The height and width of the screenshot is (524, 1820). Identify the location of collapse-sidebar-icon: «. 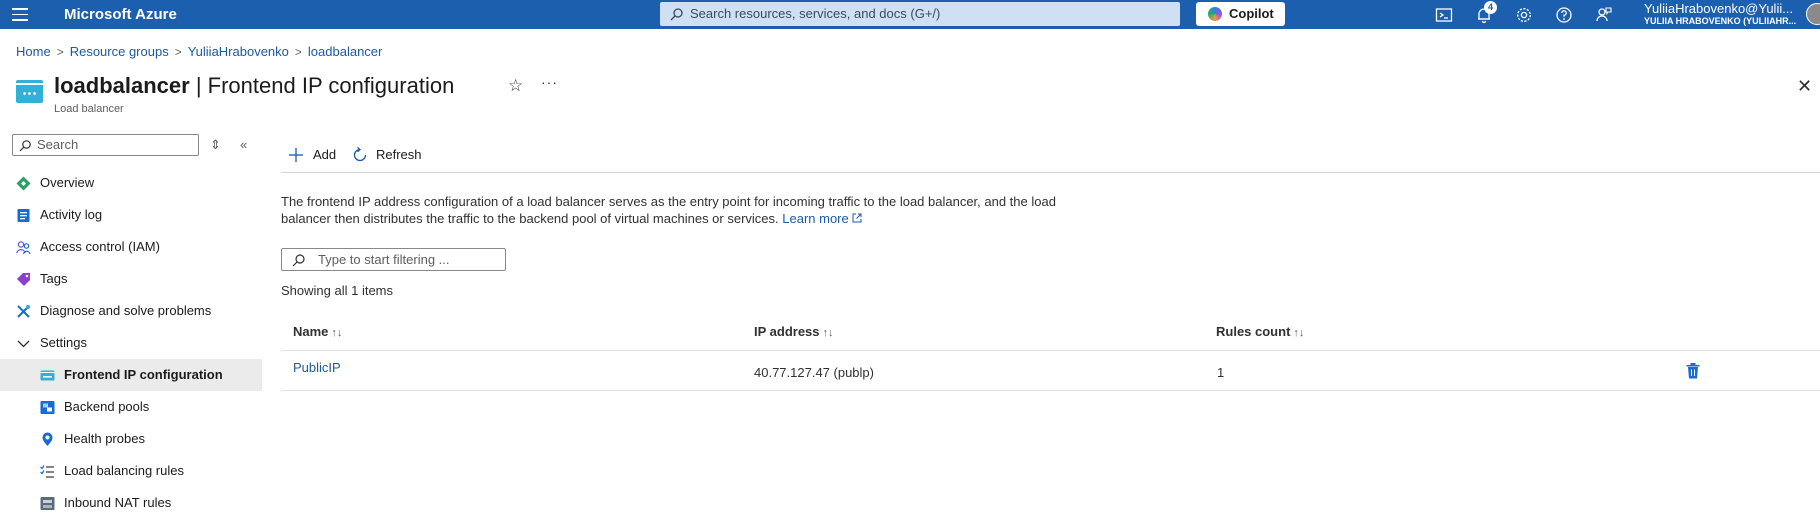
(243, 144).